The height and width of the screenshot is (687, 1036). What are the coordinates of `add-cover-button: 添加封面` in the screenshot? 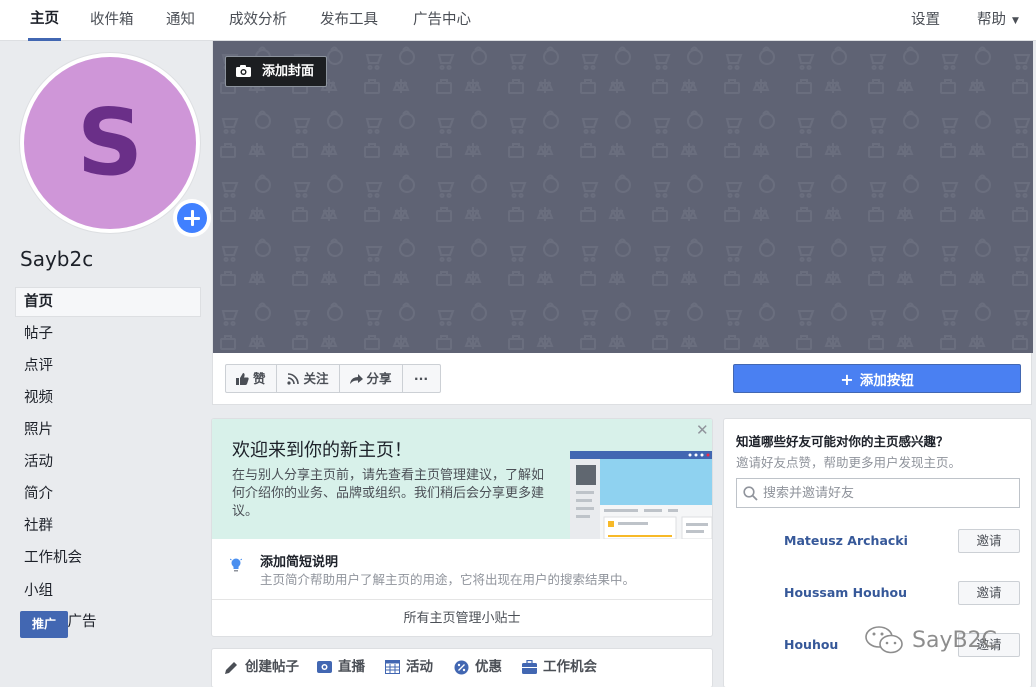 It's located at (276, 71).